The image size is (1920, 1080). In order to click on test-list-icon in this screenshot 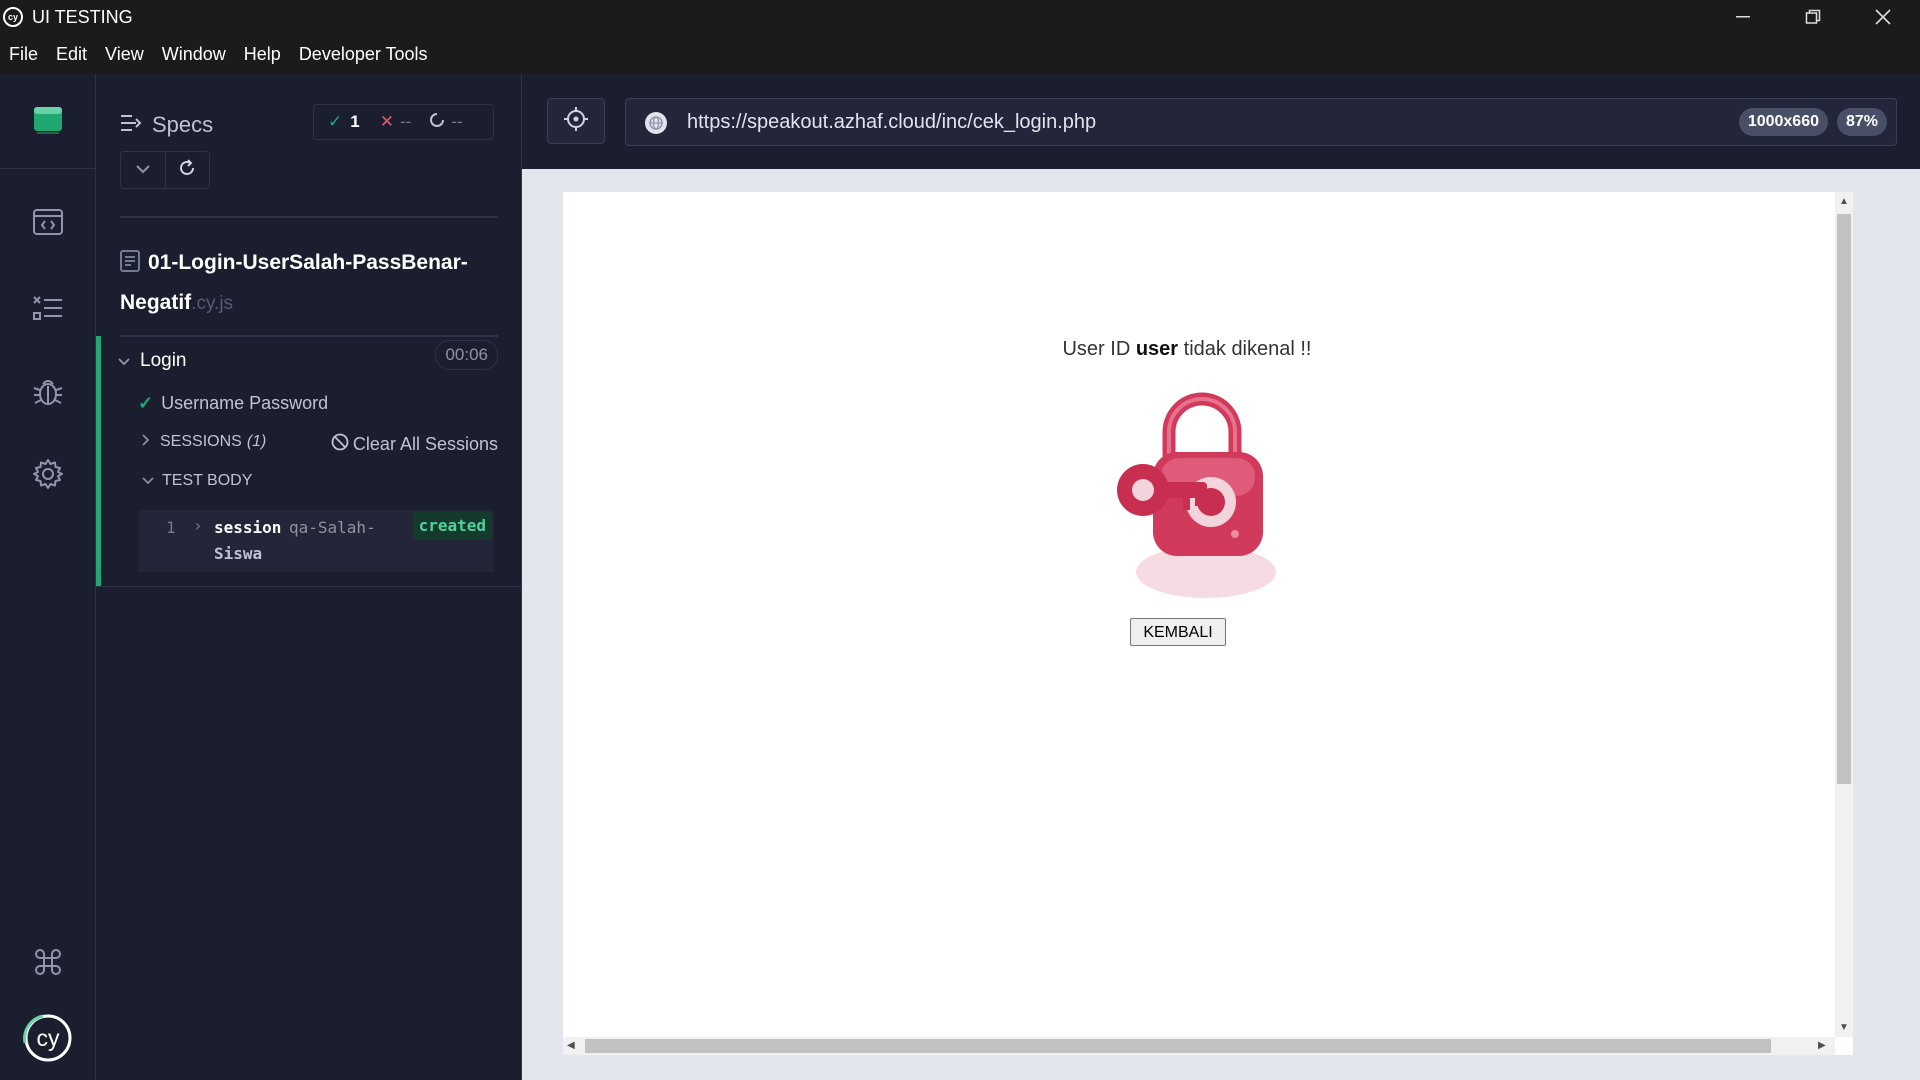, I will do `click(48, 308)`.